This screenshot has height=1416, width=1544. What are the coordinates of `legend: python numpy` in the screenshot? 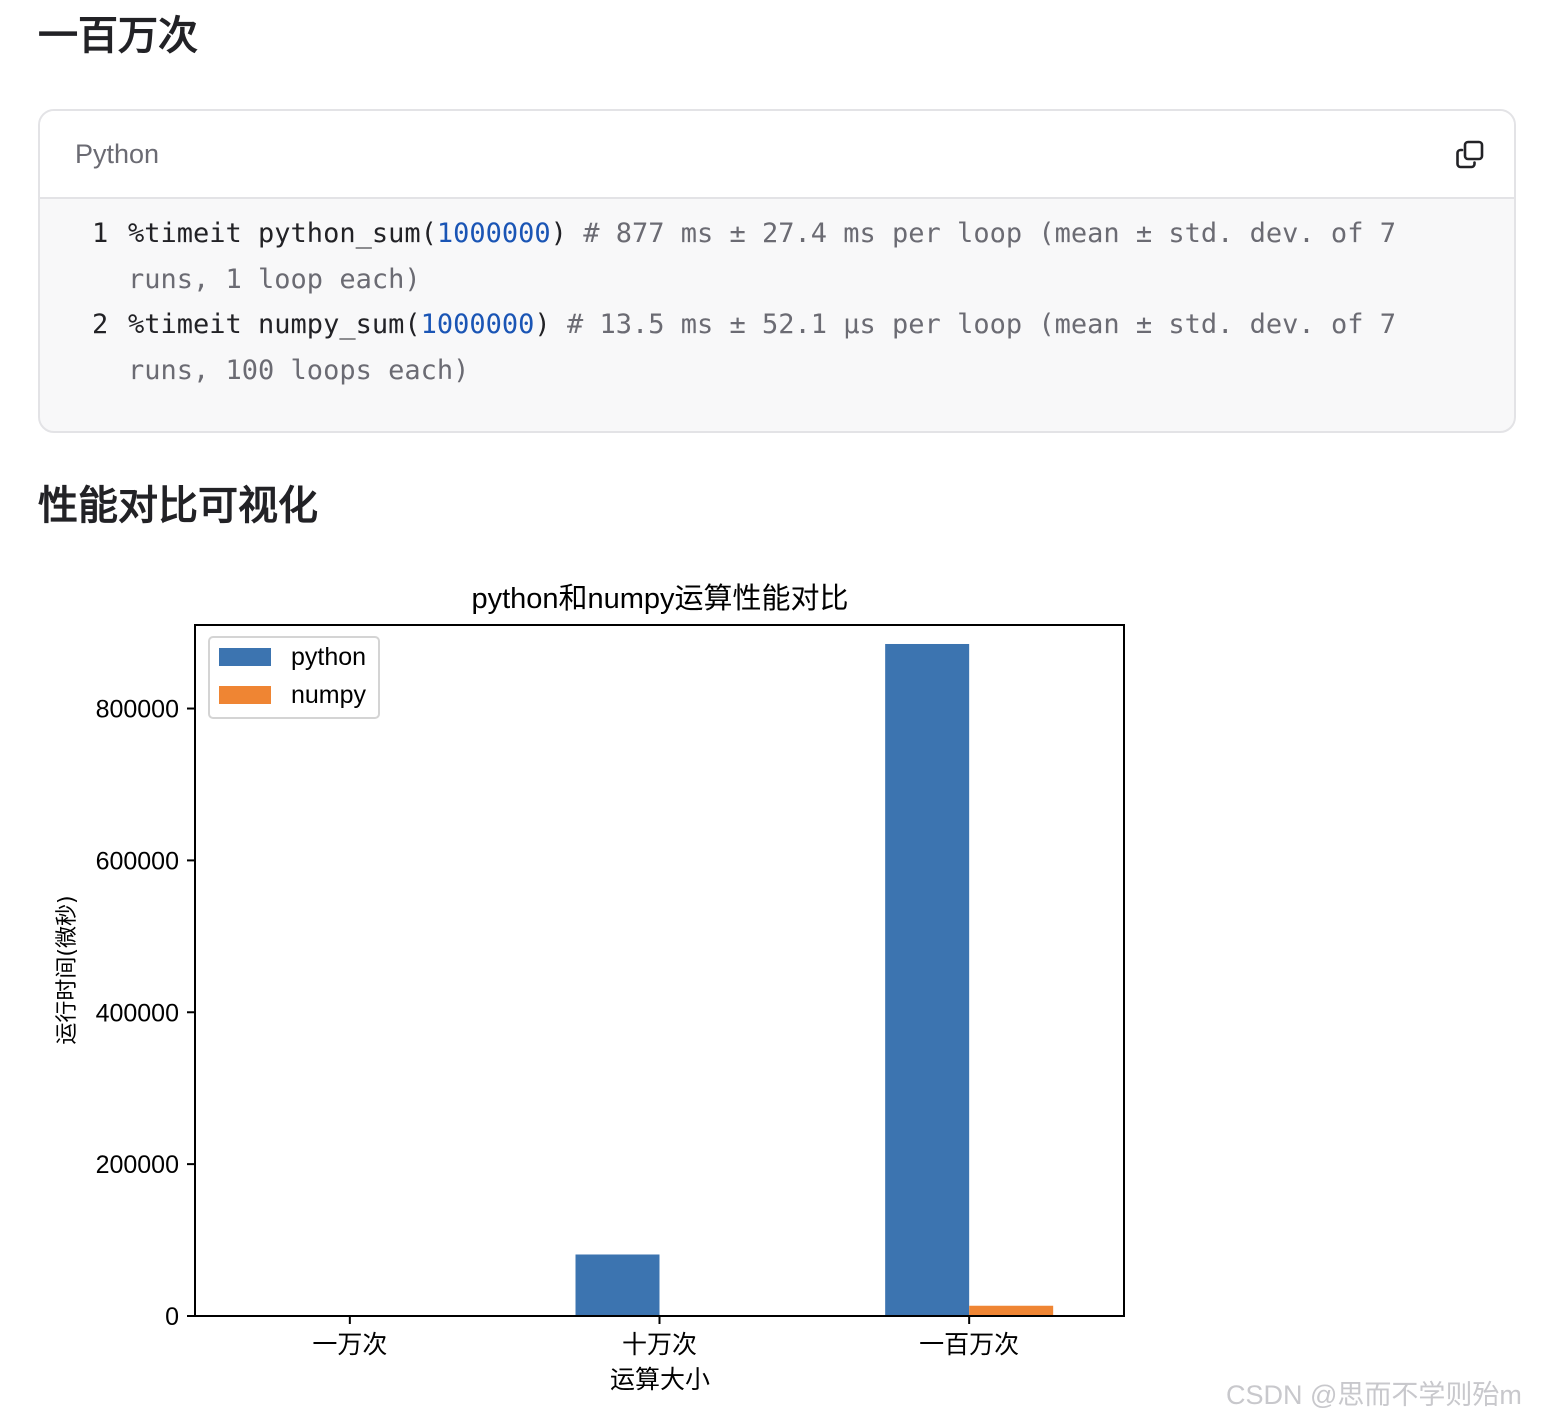 It's located at (294, 677).